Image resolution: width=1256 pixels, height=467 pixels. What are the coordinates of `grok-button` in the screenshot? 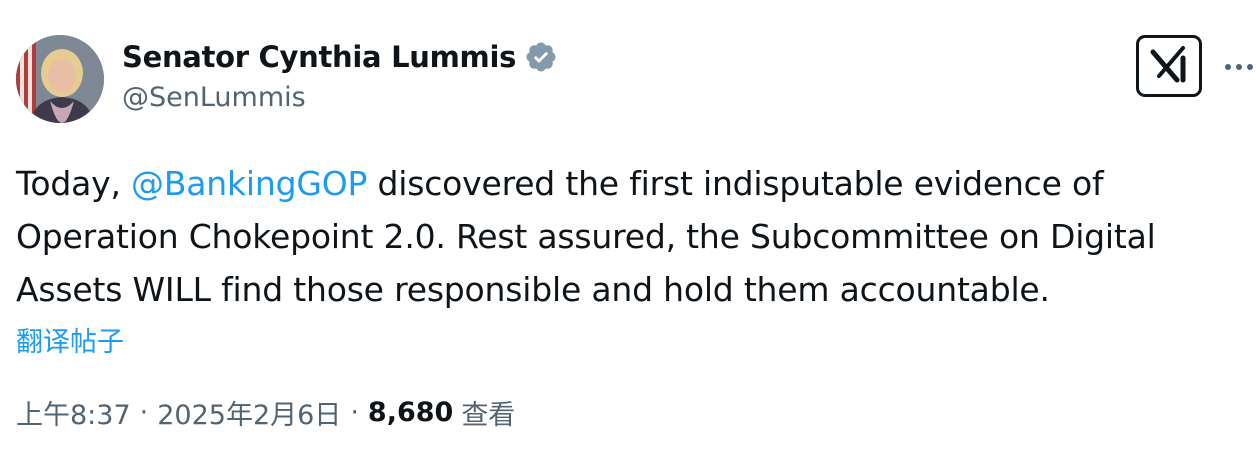 It's located at (1169, 66).